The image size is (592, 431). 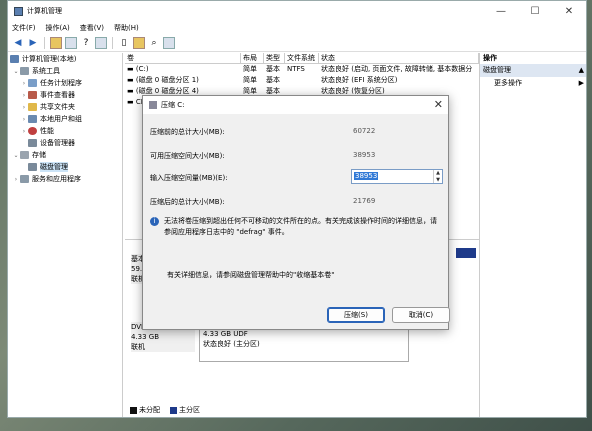 What do you see at coordinates (24, 71) in the screenshot?
I see `tools-icon` at bounding box center [24, 71].